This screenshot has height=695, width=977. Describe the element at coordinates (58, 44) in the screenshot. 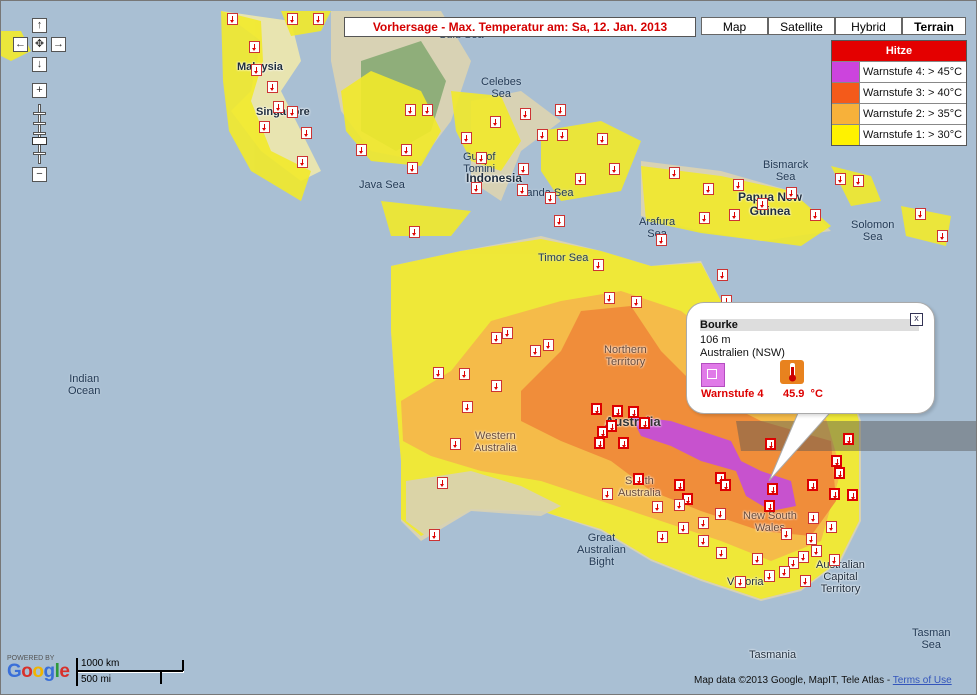

I see `pan-right-button: →` at that location.